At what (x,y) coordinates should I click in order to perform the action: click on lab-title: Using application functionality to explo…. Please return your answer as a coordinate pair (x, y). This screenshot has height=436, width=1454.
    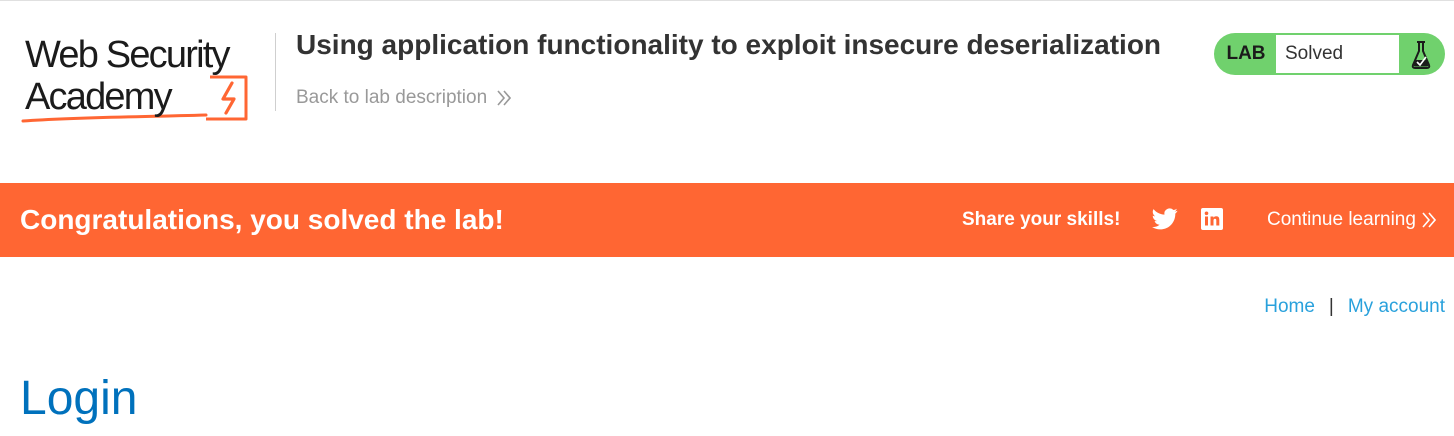
    Looking at the image, I should click on (729, 44).